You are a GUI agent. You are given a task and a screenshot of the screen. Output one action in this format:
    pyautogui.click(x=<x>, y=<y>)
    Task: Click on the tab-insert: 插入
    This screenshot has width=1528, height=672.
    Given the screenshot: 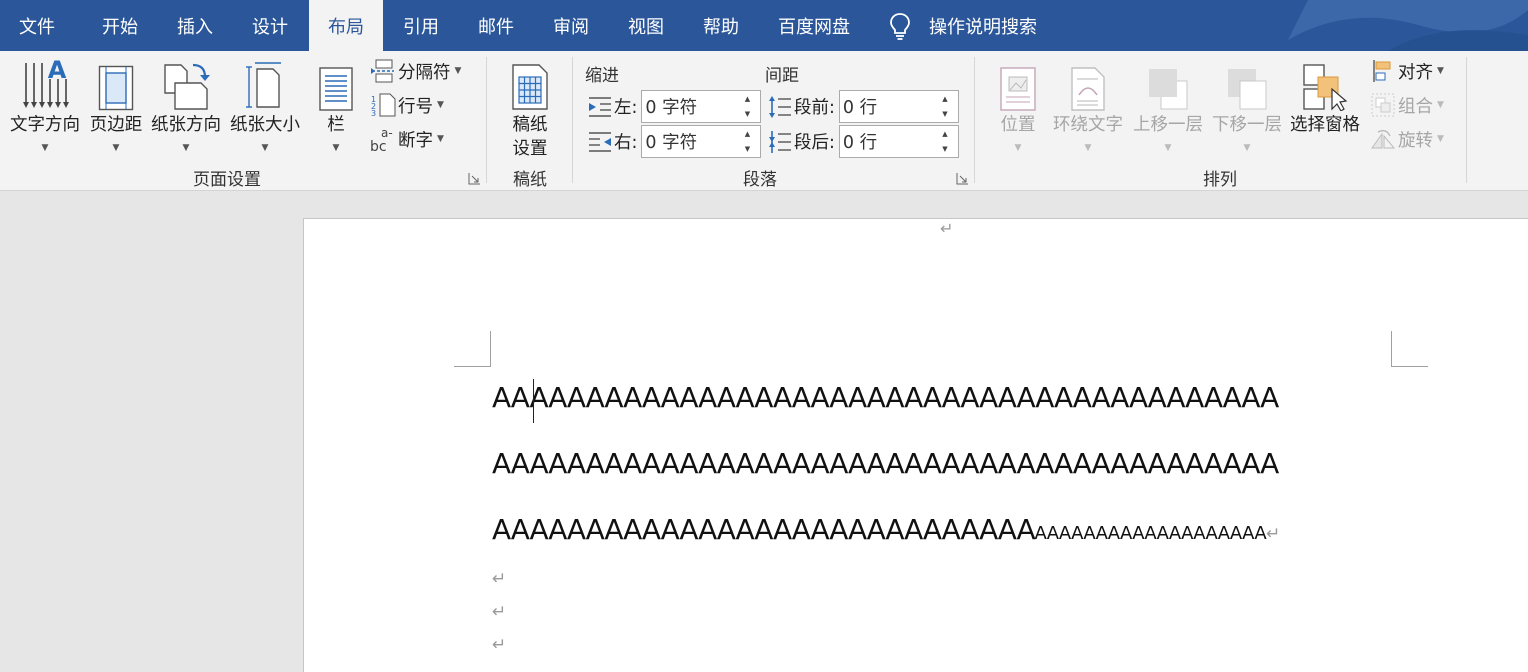 What is the action you would take?
    pyautogui.click(x=195, y=25)
    